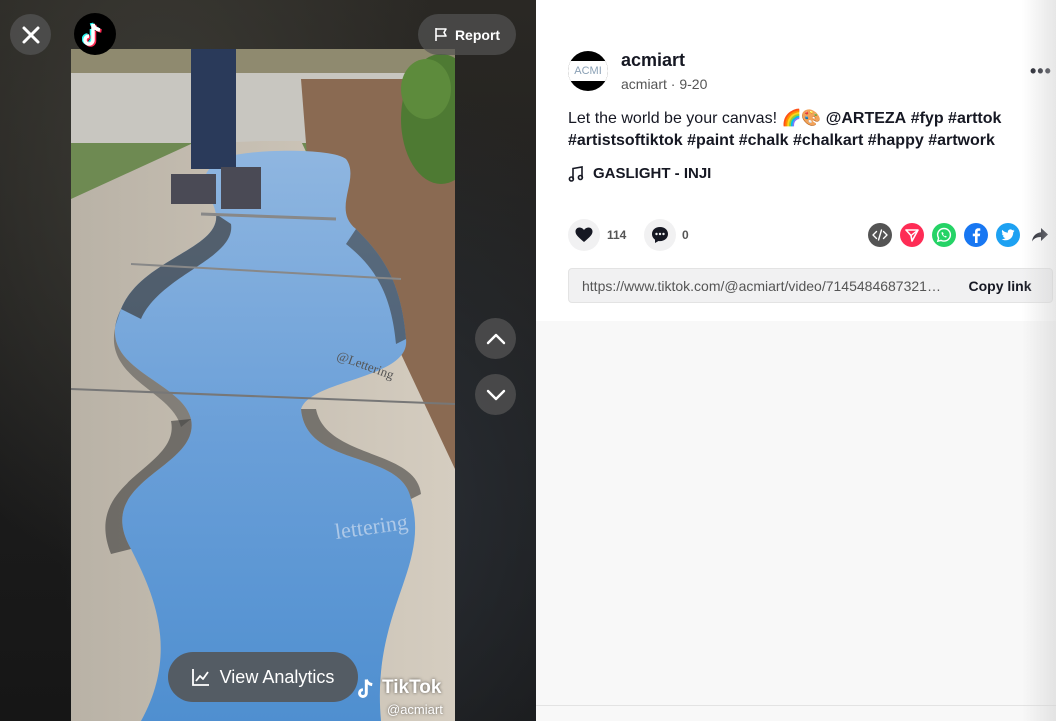 Image resolution: width=1056 pixels, height=721 pixels. I want to click on flag-icon, so click(441, 34).